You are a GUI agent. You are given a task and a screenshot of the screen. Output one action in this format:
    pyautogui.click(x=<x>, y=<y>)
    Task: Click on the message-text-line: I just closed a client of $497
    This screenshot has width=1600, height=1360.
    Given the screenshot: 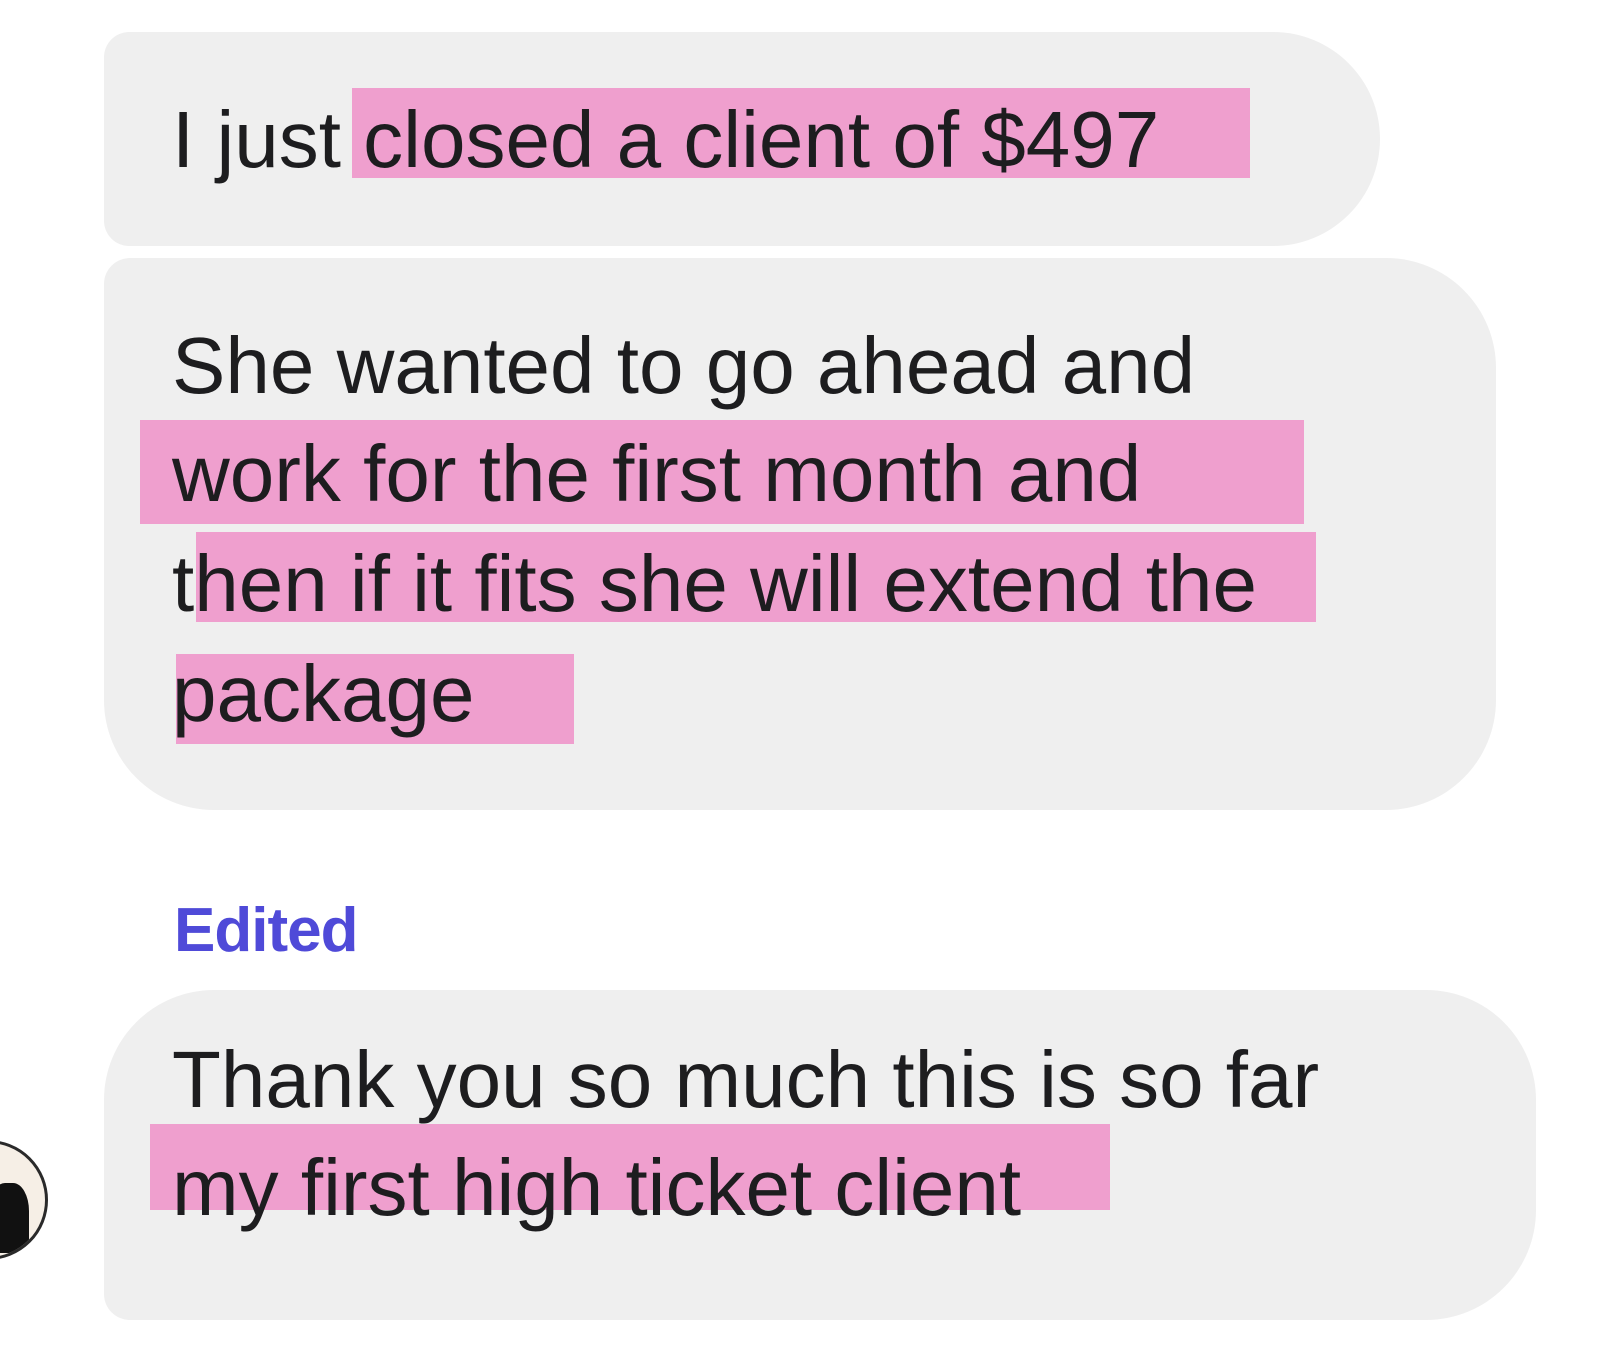 What is the action you would take?
    pyautogui.click(x=666, y=139)
    